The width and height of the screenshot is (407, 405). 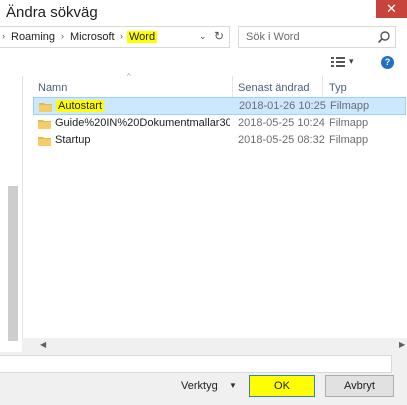 I want to click on tools-dropdown-icon: ▼, so click(x=233, y=385).